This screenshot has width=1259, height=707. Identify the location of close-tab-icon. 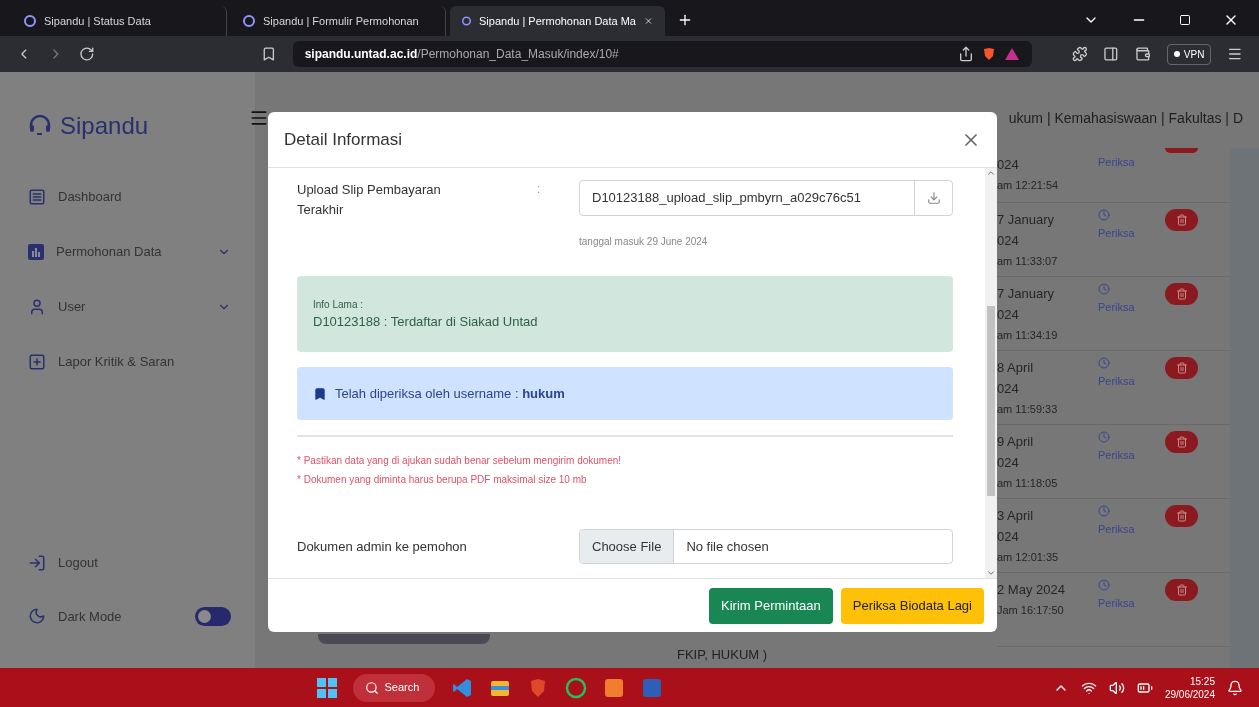
(648, 21).